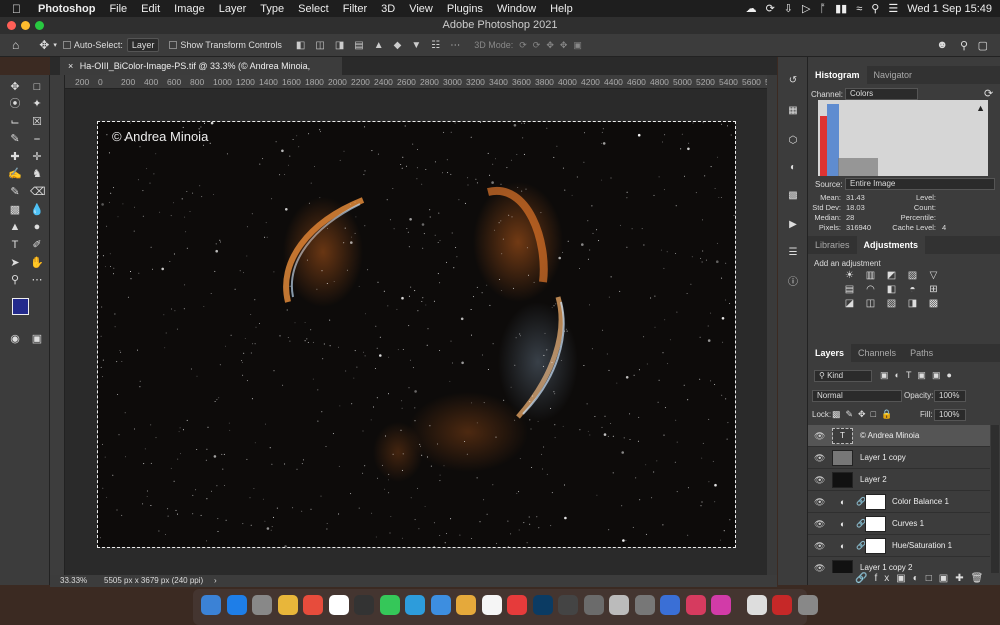  Describe the element at coordinates (15, 339) in the screenshot. I see `quick-mask-icon: ◉` at that location.